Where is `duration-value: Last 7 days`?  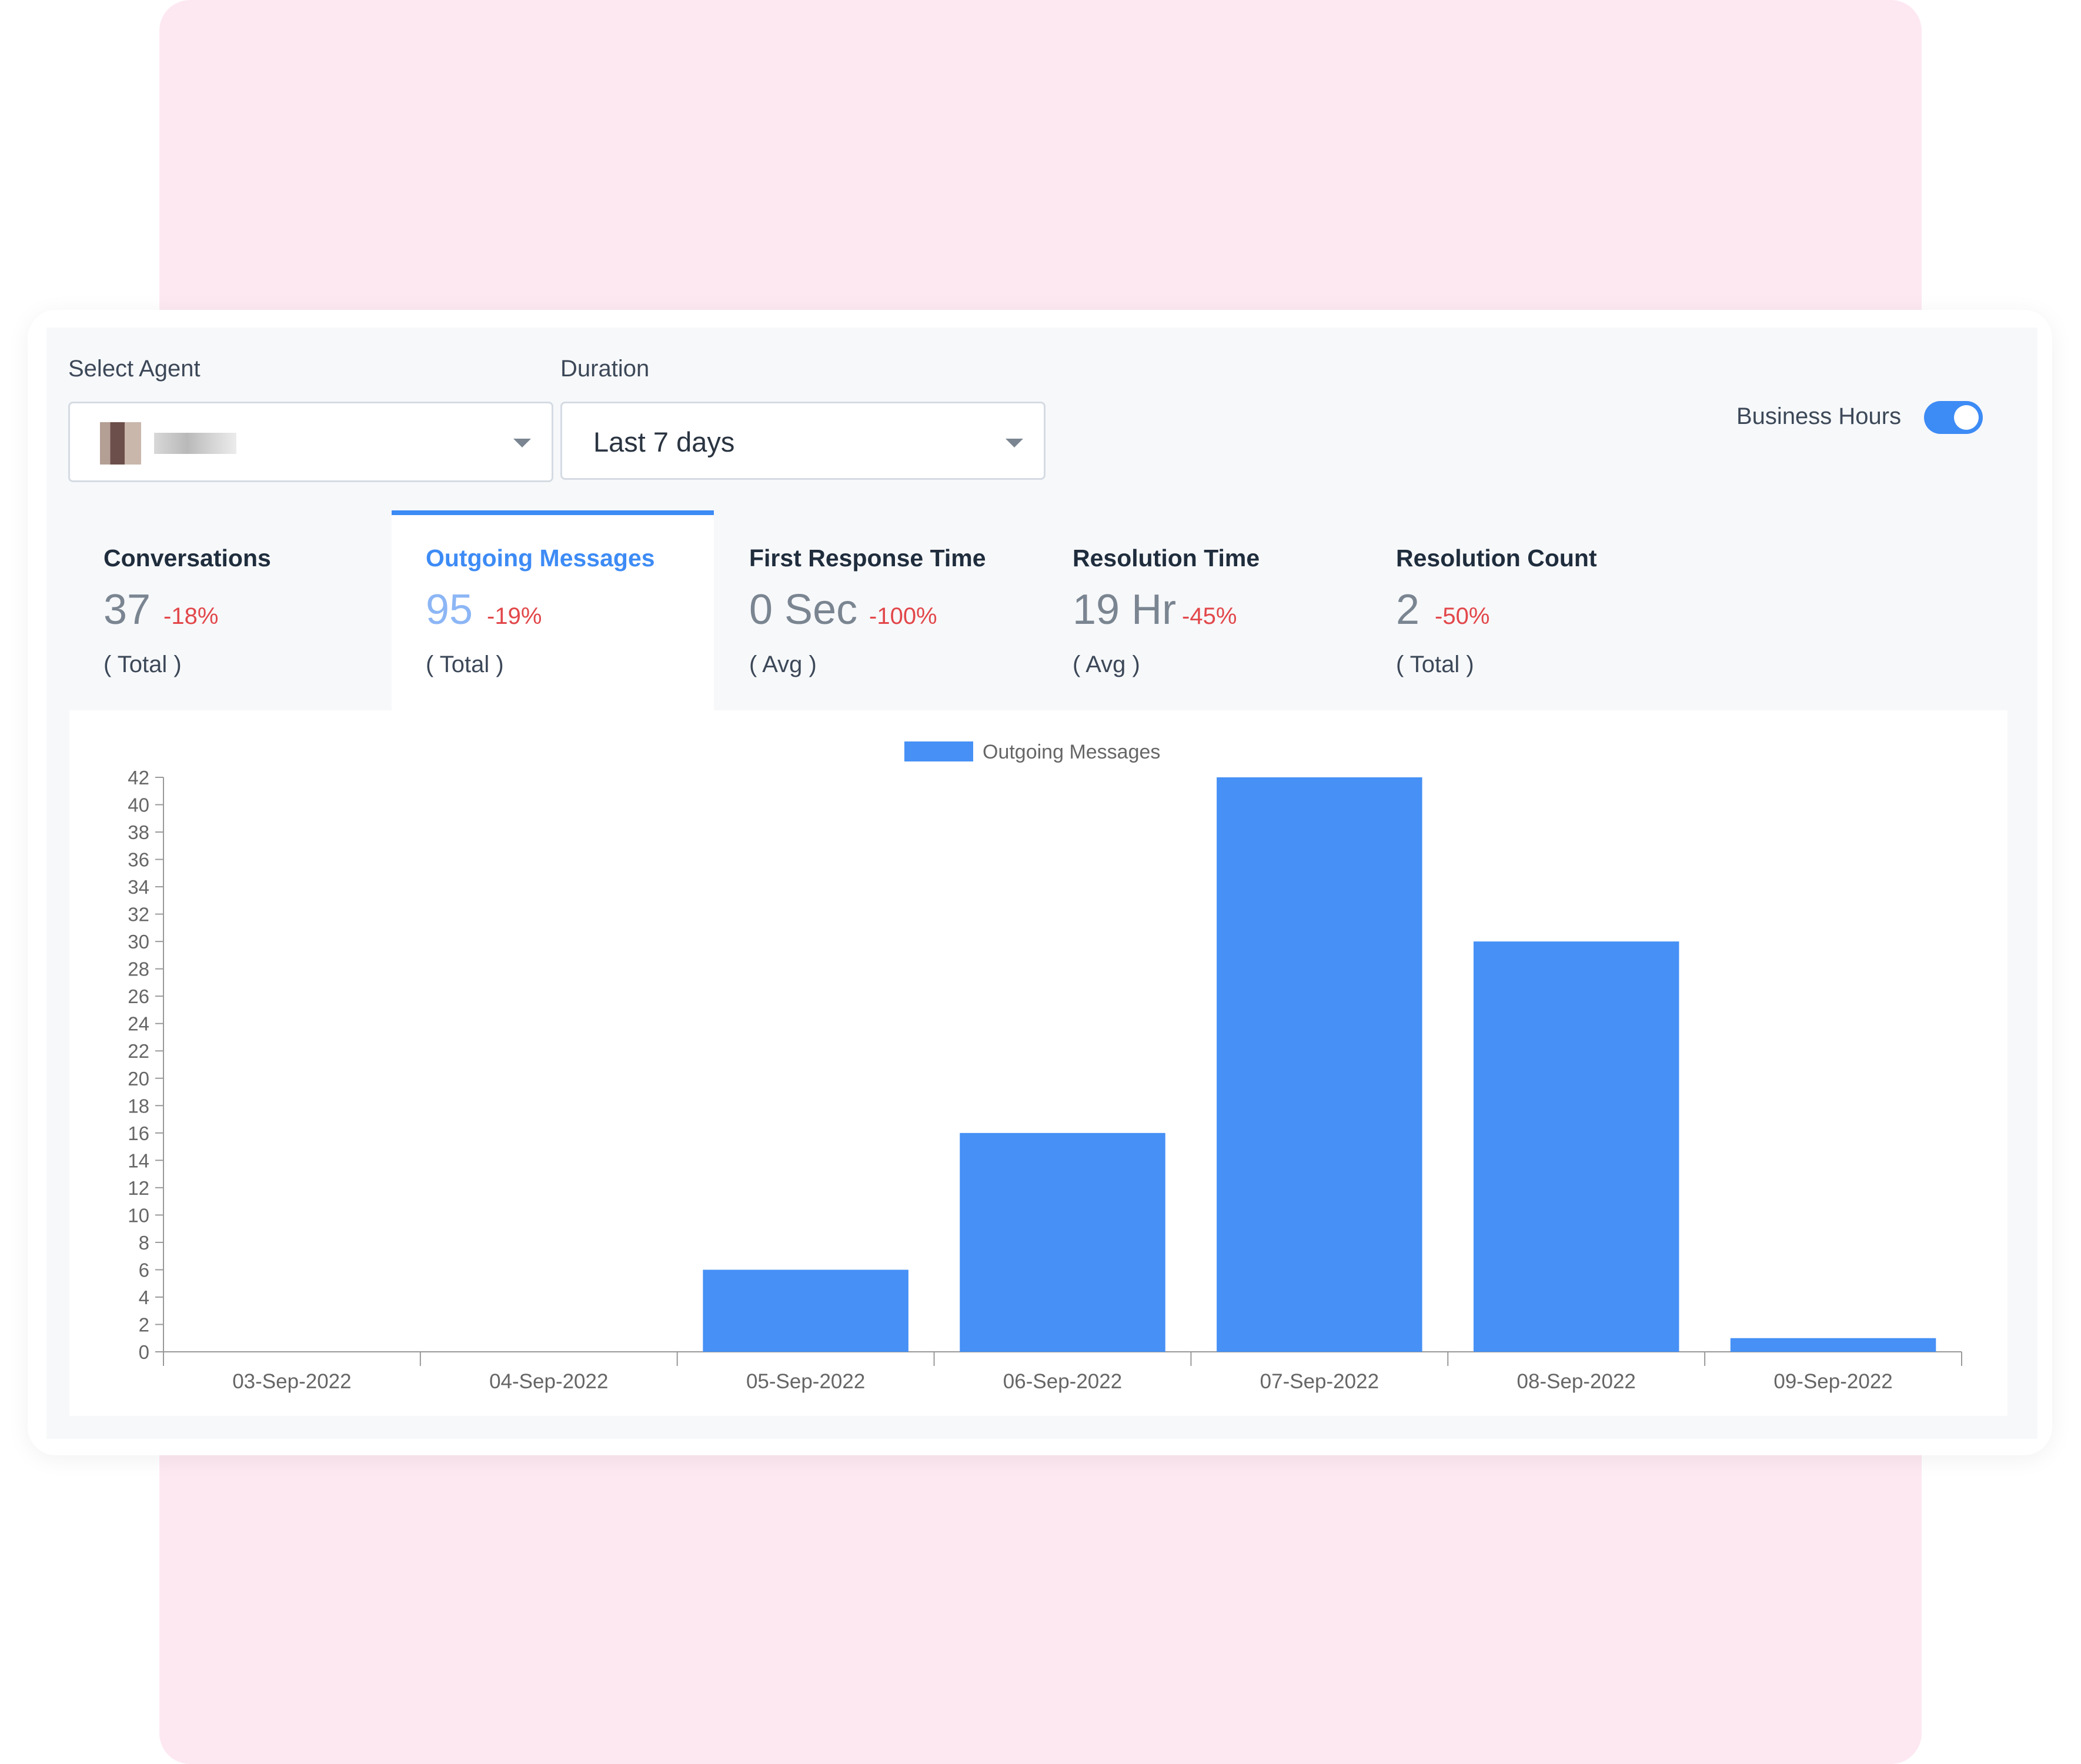 duration-value: Last 7 days is located at coordinates (664, 441).